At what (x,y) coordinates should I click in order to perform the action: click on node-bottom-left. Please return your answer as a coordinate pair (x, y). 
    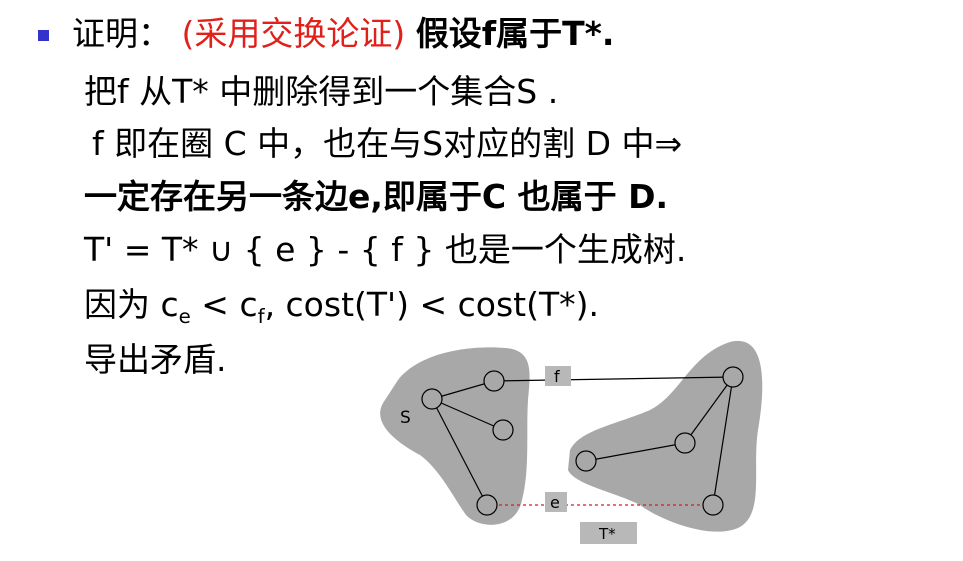
    Looking at the image, I should click on (487, 505).